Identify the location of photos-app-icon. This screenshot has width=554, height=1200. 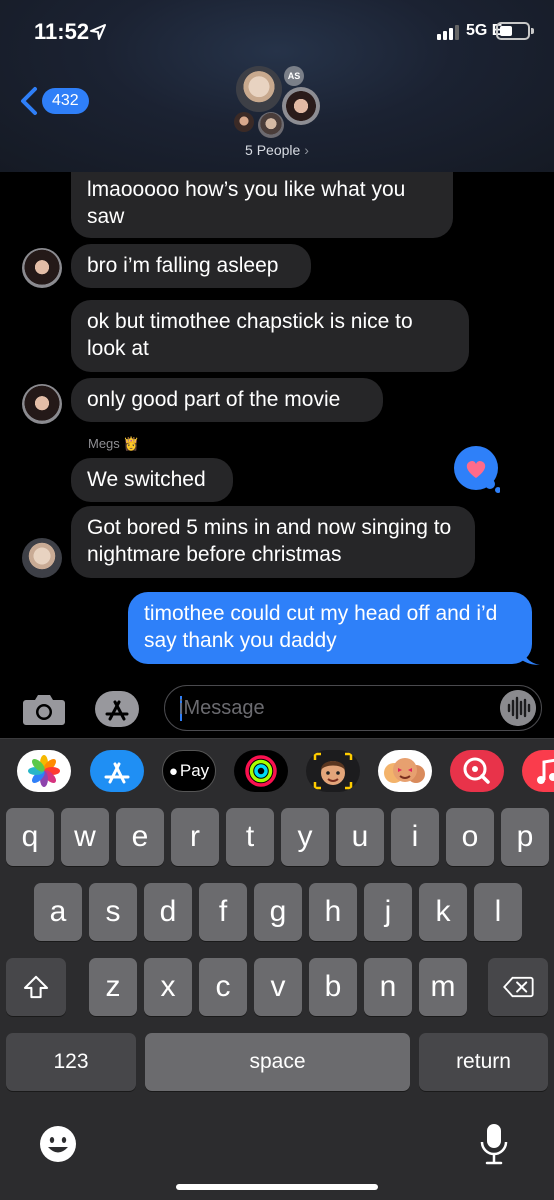
(44, 771).